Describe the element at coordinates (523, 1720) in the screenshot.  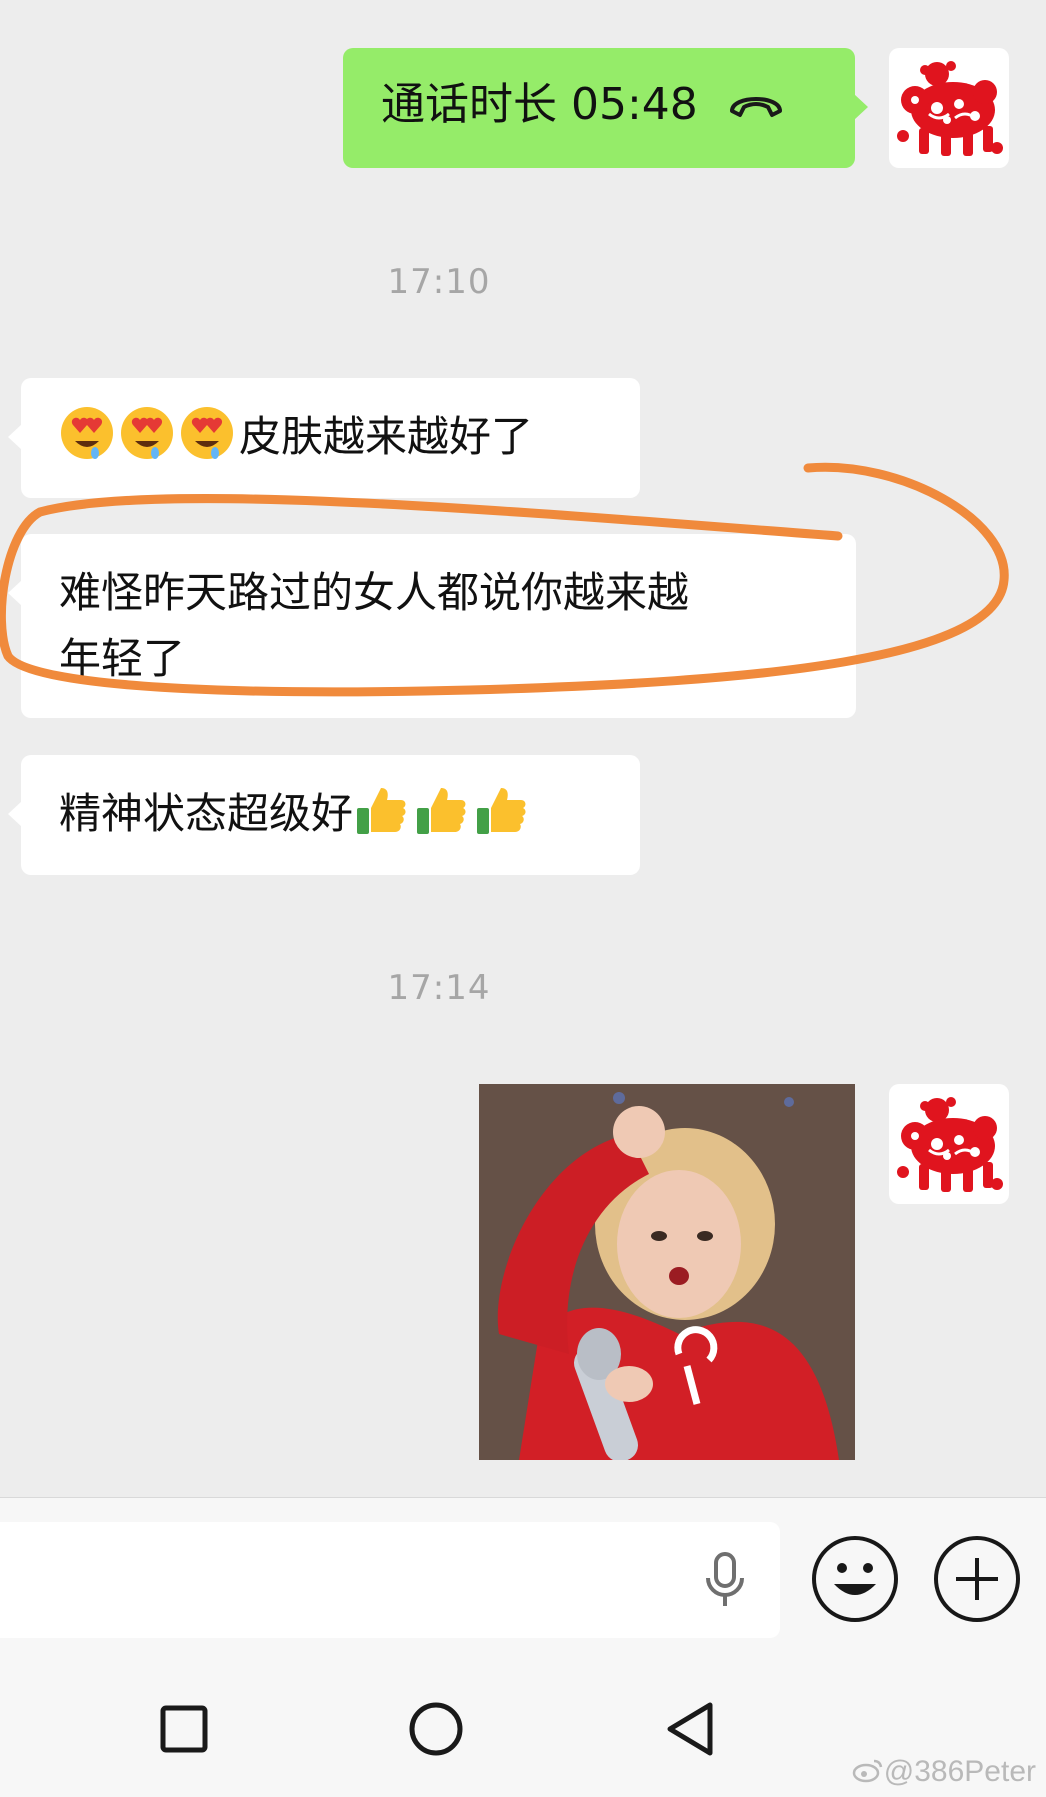
I see `system-navigation-bar: @386Peter` at that location.